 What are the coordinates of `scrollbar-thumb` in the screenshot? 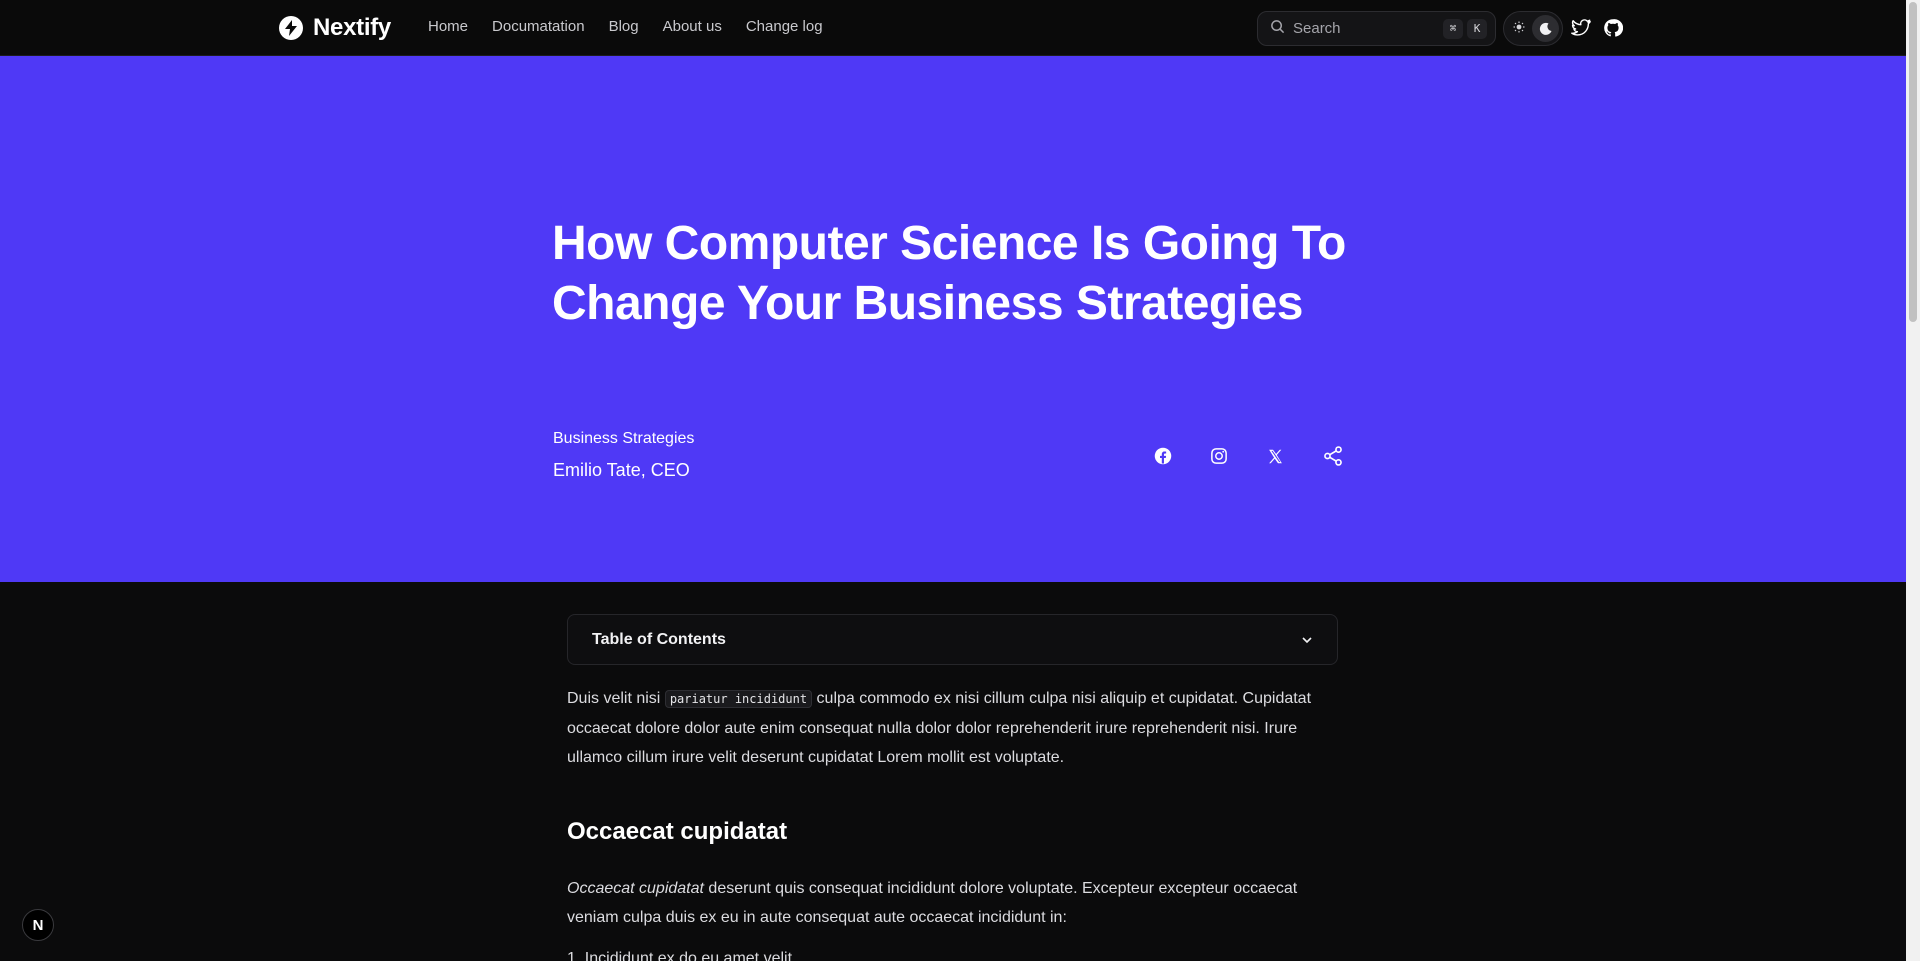 It's located at (1913, 162).